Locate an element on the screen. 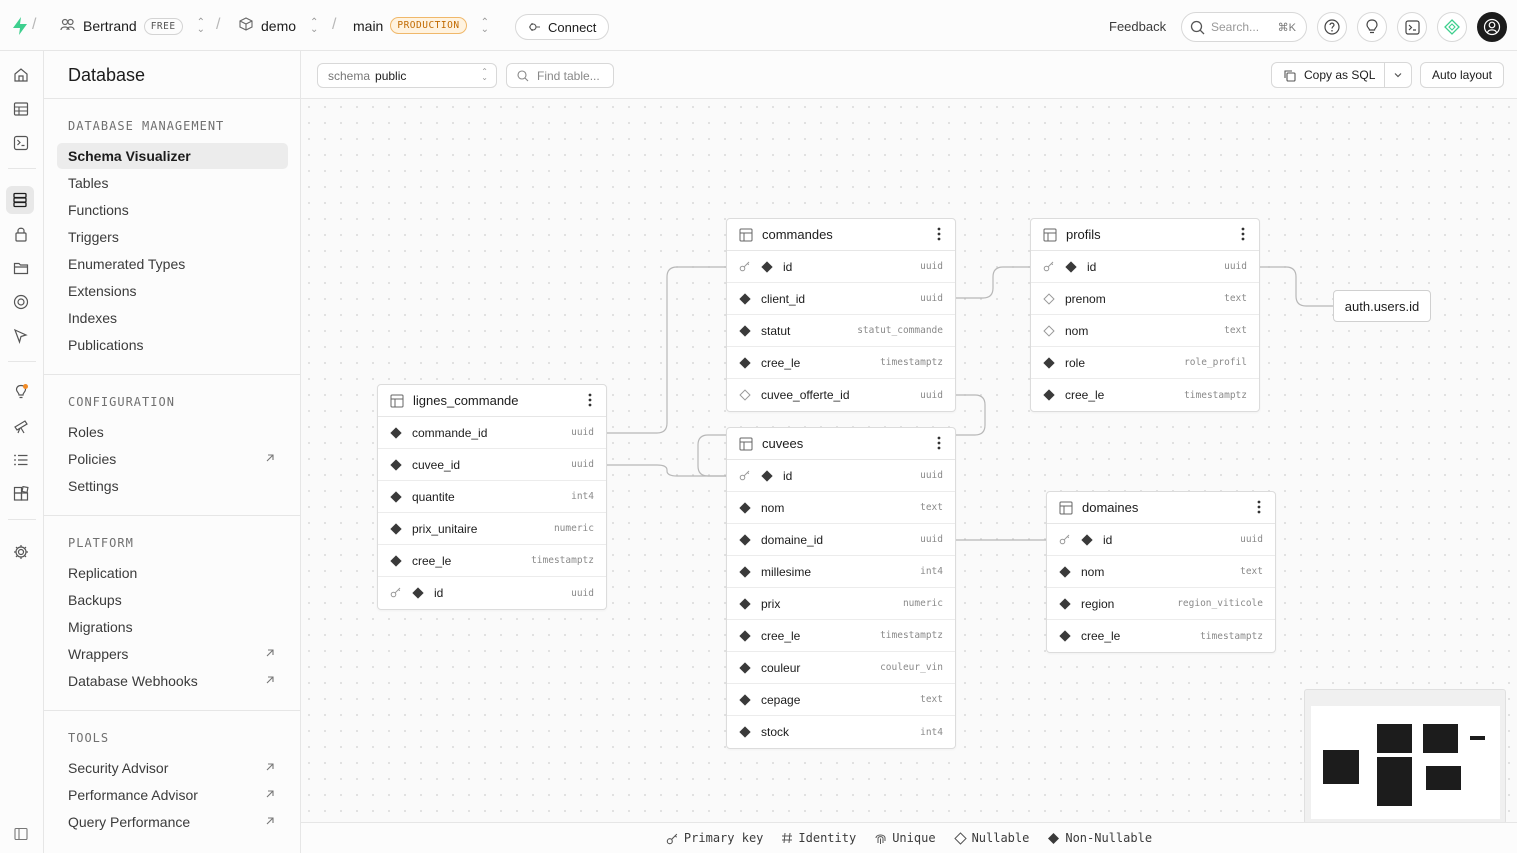  column-row: cepage text is located at coordinates (841, 700).